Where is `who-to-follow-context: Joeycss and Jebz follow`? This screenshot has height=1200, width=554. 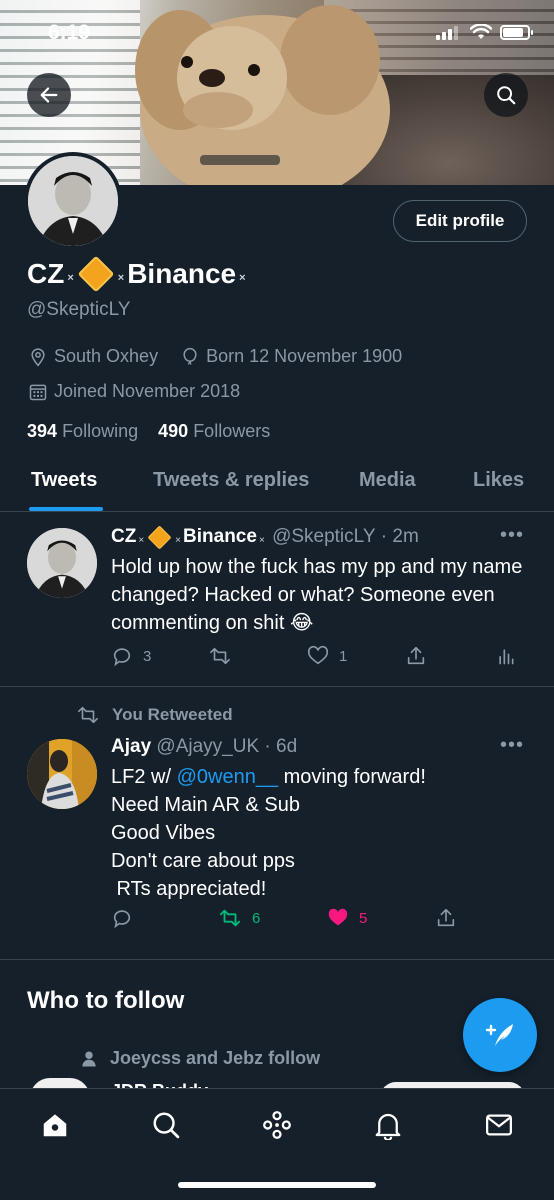 who-to-follow-context: Joeycss and Jebz follow is located at coordinates (200, 1058).